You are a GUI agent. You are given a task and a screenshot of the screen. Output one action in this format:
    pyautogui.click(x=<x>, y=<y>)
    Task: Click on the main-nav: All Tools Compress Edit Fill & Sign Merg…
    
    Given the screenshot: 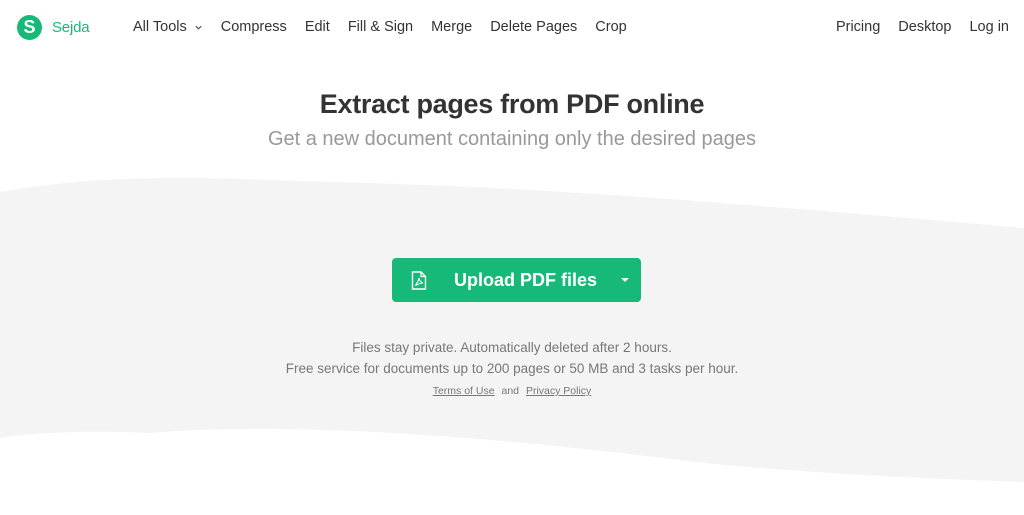 What is the action you would take?
    pyautogui.click(x=389, y=27)
    